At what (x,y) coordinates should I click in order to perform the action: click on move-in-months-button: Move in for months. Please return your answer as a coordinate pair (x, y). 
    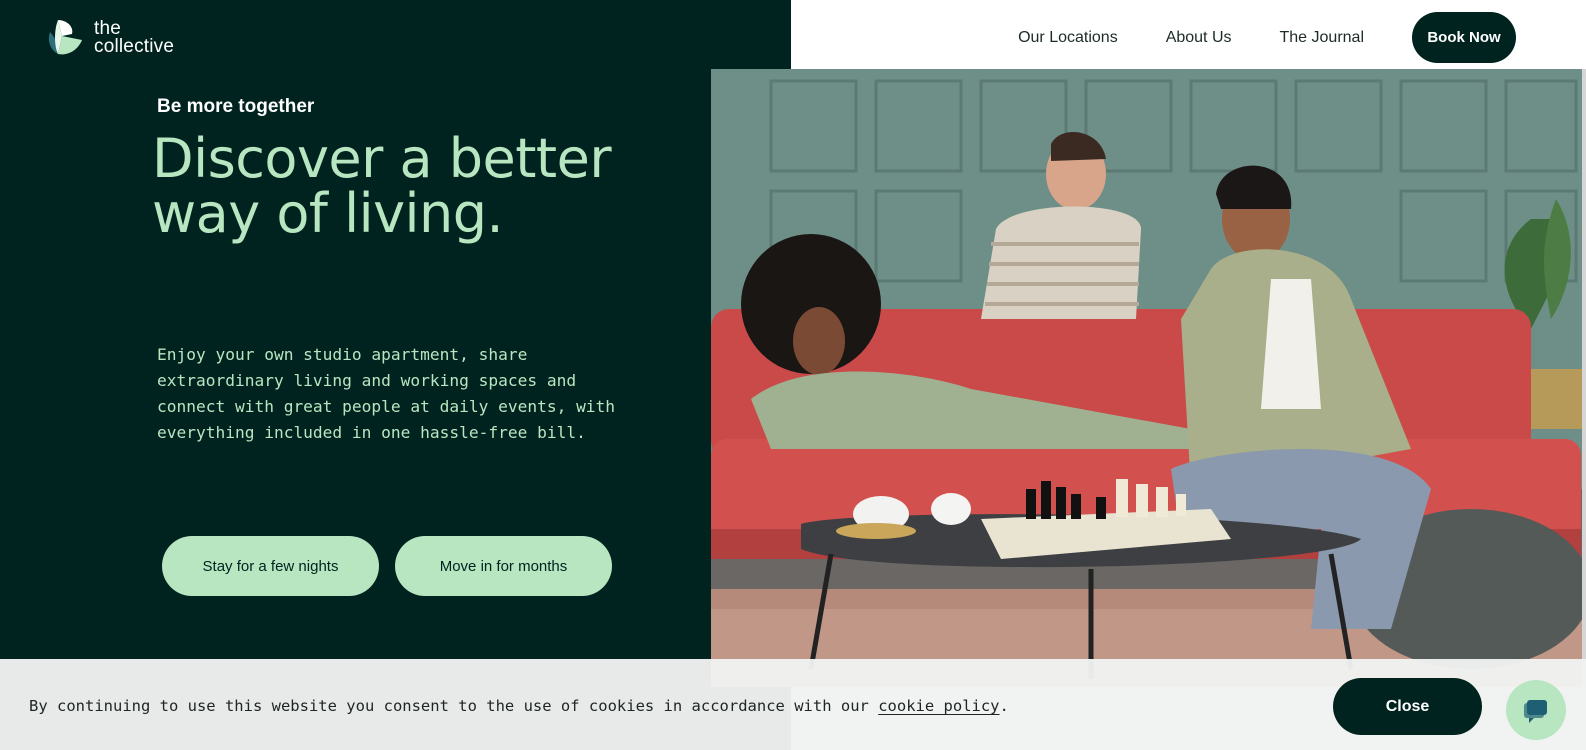
    Looking at the image, I should click on (503, 566).